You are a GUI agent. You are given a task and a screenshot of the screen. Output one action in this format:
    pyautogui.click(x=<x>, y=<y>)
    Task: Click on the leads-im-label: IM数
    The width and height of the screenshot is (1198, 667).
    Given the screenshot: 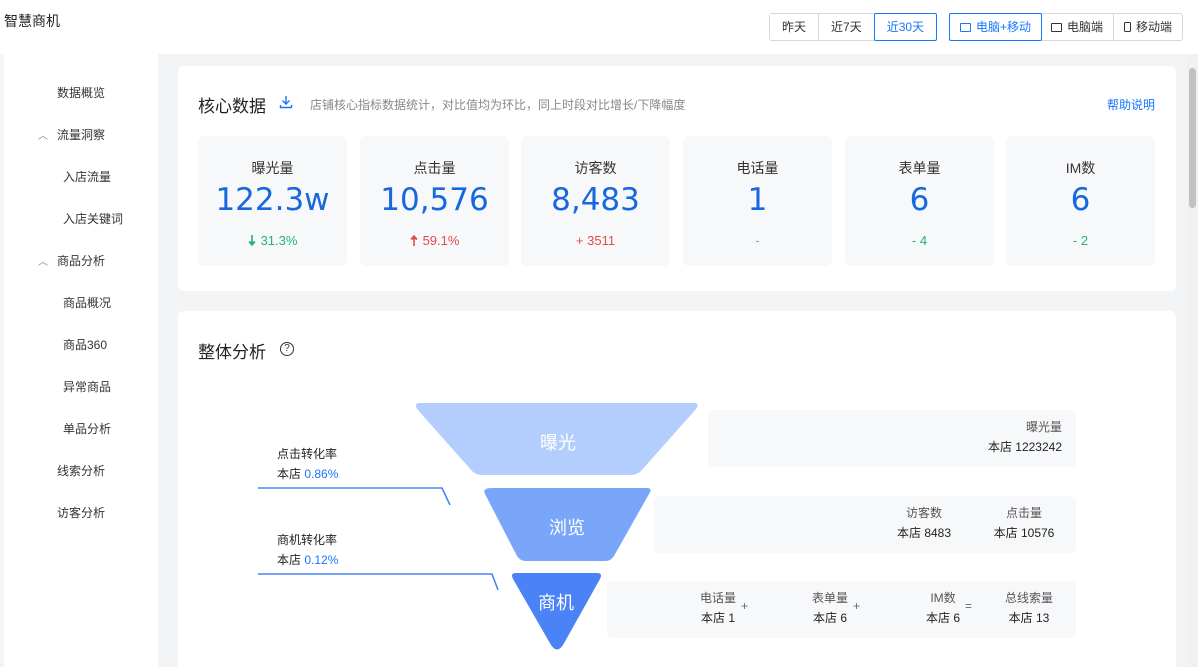 What is the action you would take?
    pyautogui.click(x=943, y=598)
    